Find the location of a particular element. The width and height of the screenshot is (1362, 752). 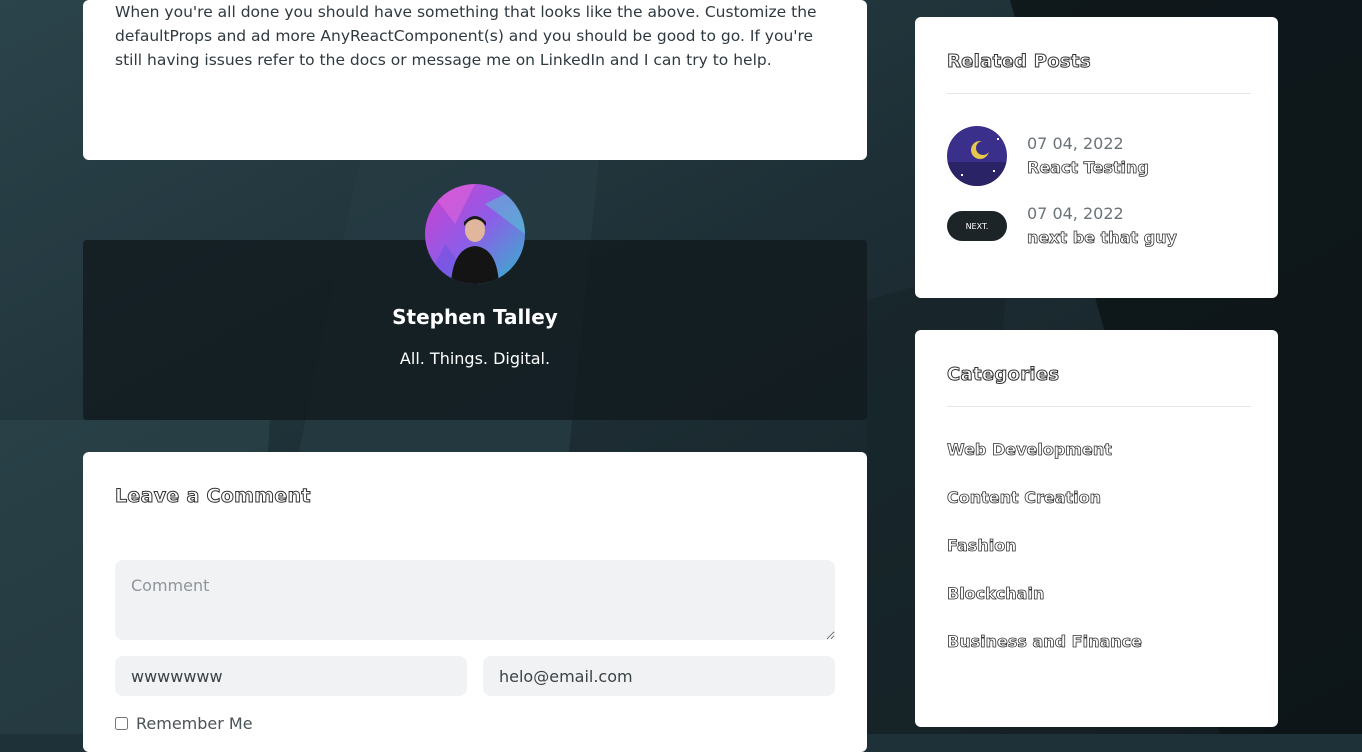

author-tagline: All. Things. Digital. is located at coordinates (475, 358).